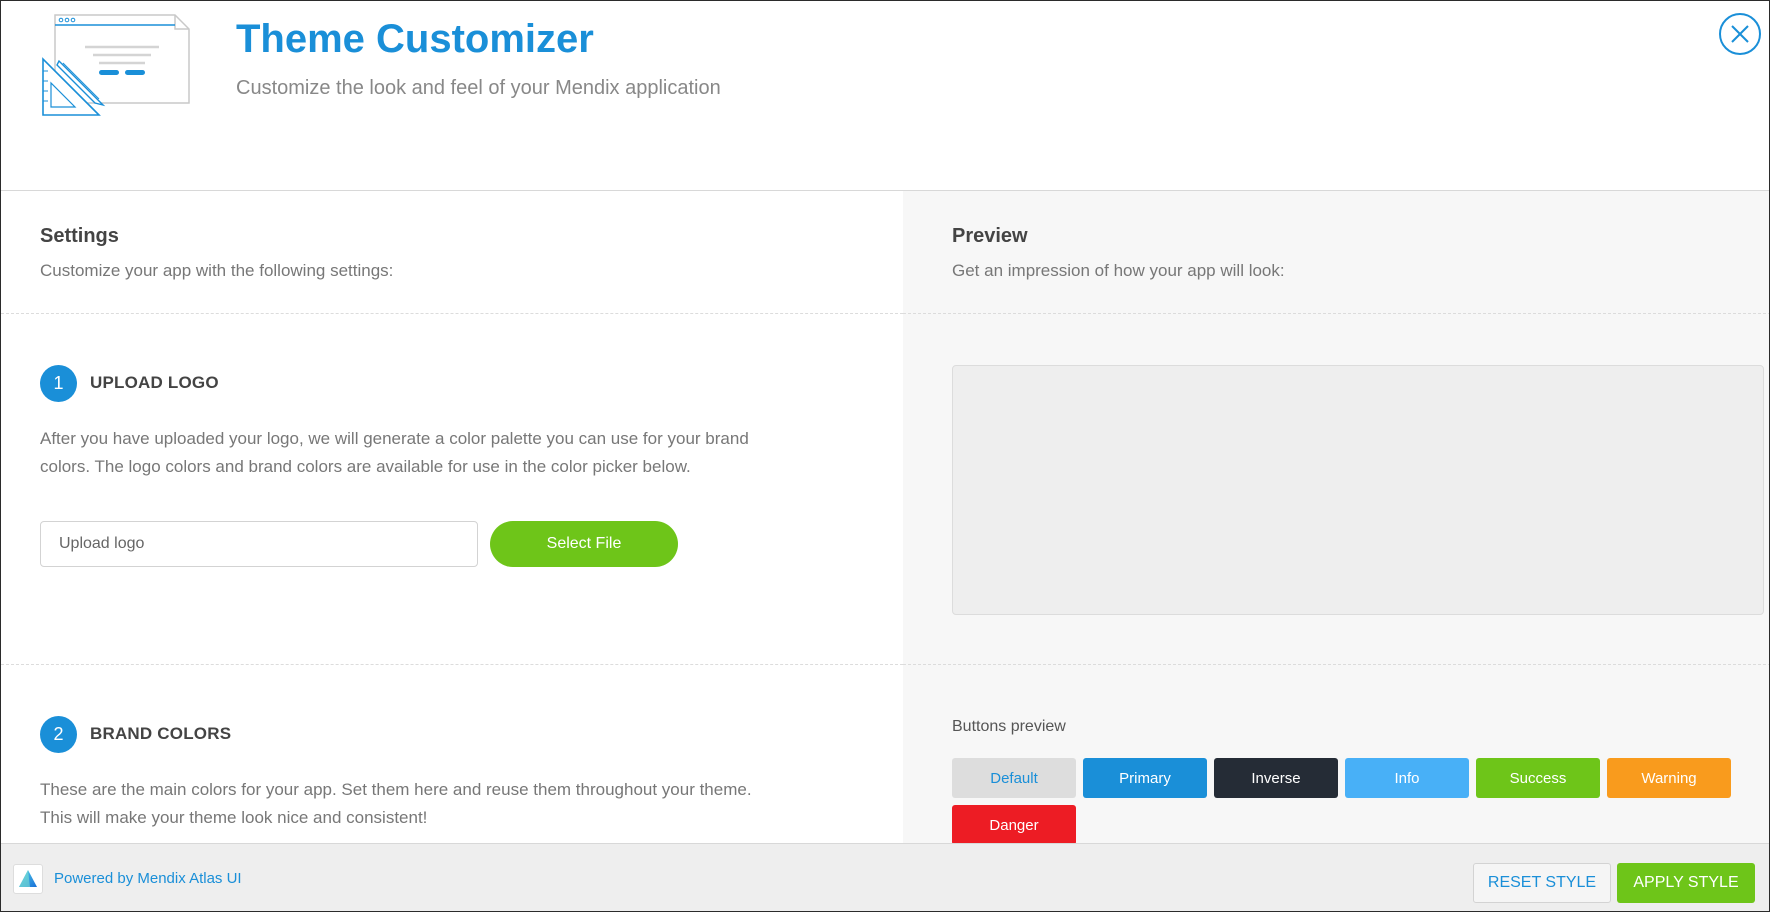 The height and width of the screenshot is (912, 1770). I want to click on upload-logo-input, so click(259, 544).